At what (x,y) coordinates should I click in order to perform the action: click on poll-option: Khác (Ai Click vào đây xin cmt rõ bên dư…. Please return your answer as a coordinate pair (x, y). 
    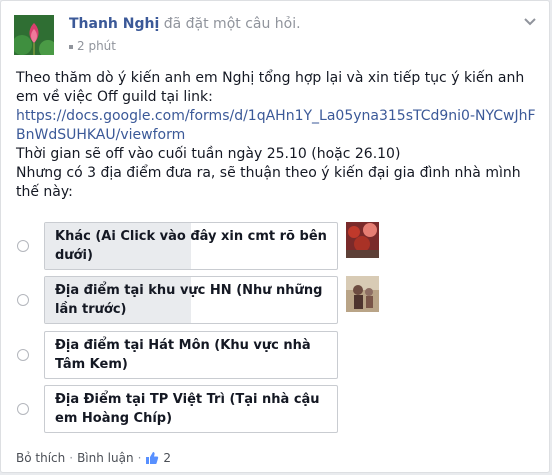
    Looking at the image, I should click on (276, 247).